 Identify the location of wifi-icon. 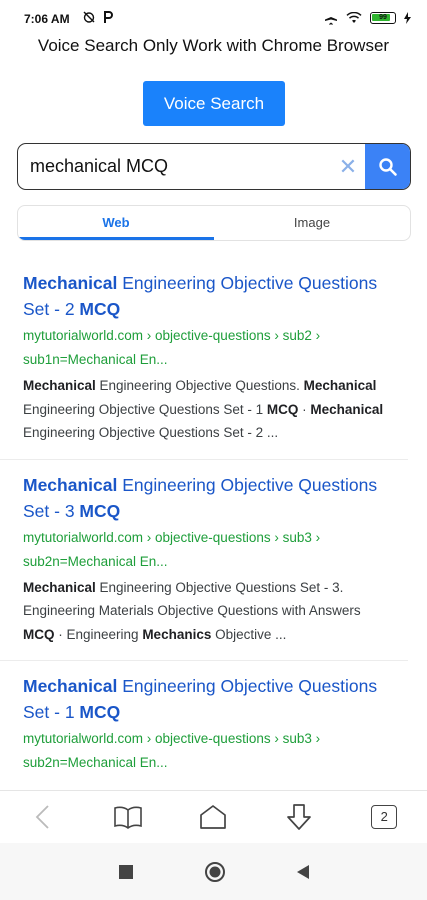
(354, 17).